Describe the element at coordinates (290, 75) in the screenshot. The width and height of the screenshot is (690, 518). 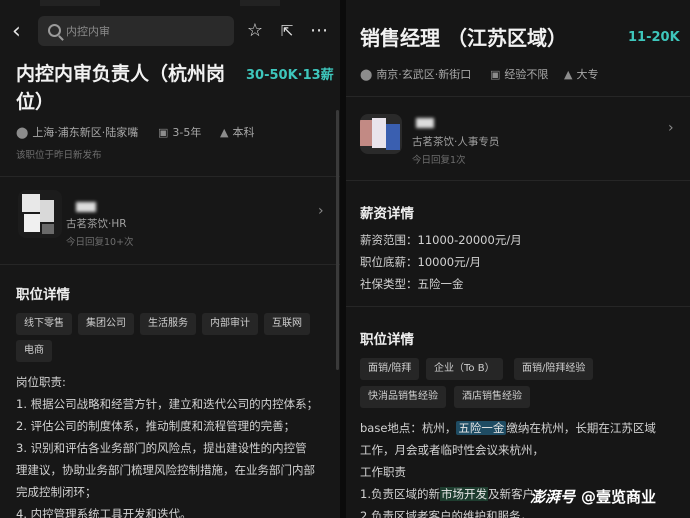
I see `salary: 30-50K·13薪` at that location.